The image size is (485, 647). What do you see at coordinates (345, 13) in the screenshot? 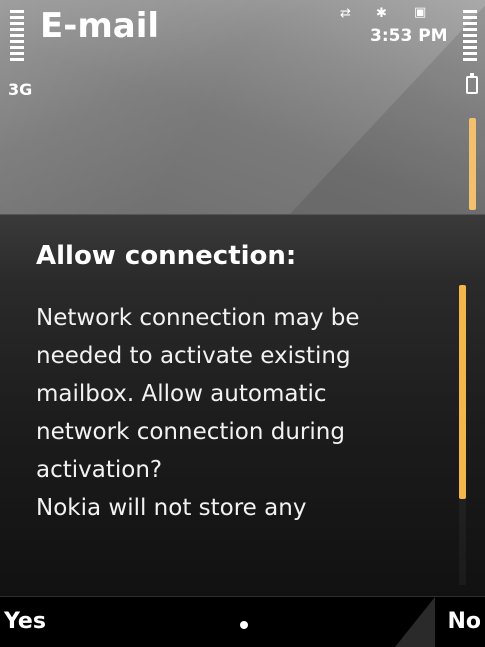
I see `data-connection-icon: ⇄` at bounding box center [345, 13].